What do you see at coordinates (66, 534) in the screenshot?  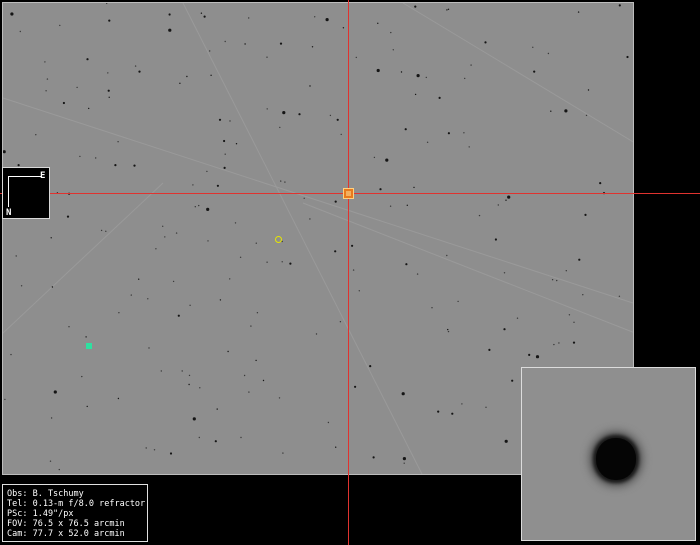 I see `info-camera: Cam: 77.7 x 52.0 arcmin` at bounding box center [66, 534].